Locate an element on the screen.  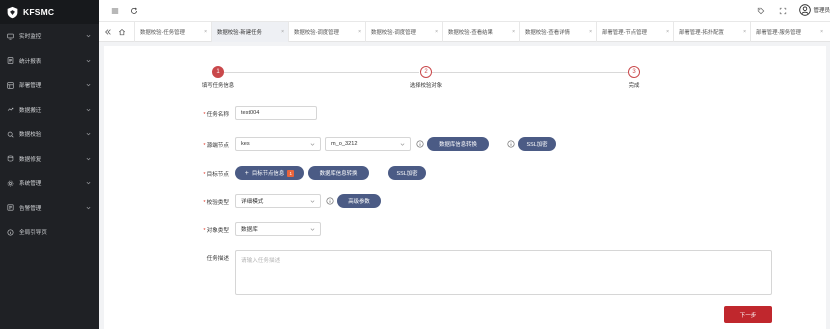
sidebar-item-alarm: 告警管理 is located at coordinates (49, 208).